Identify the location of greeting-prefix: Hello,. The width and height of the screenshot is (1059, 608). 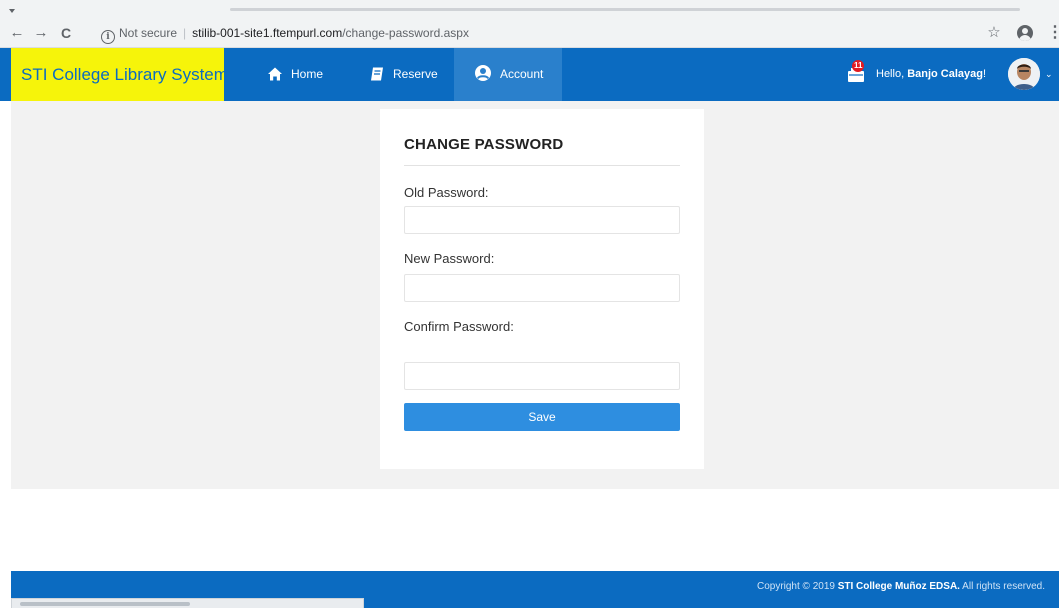
(892, 74).